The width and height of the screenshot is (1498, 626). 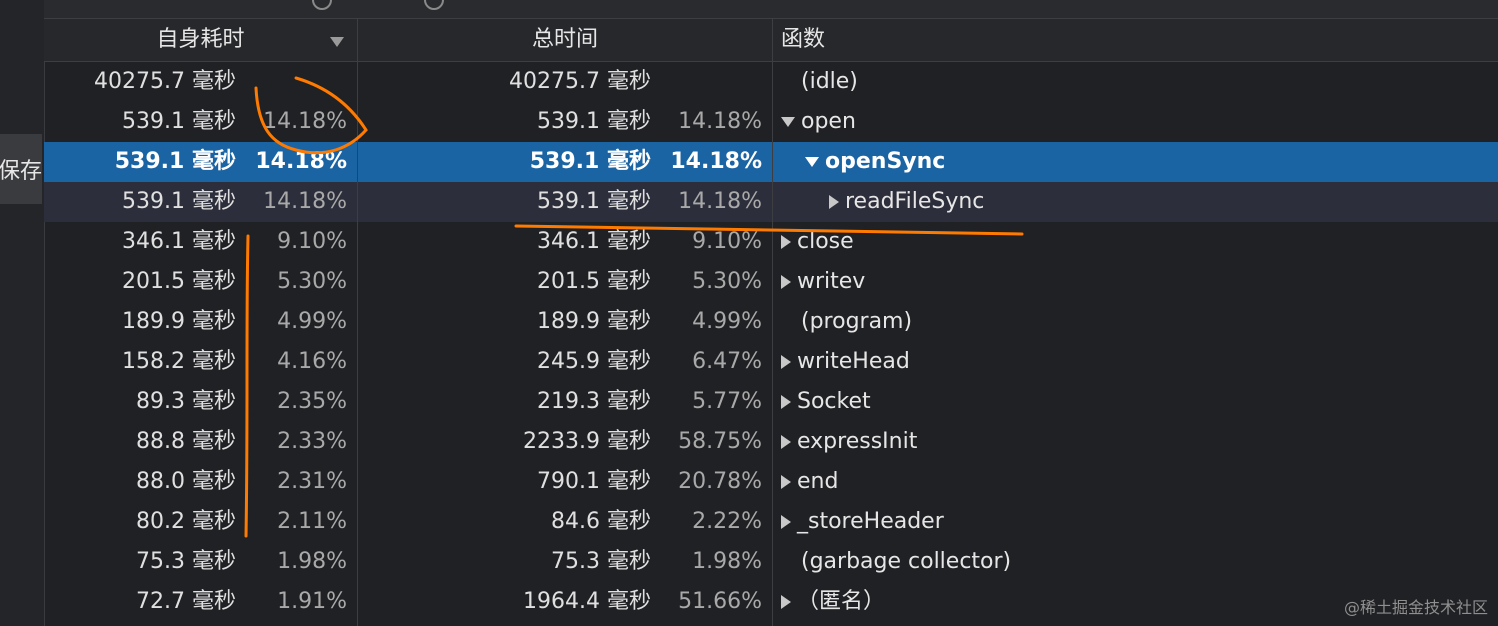 I want to click on table-row: 158.2 毫秒 4.16% 245.9 毫秒 6.47% writeHead, so click(x=771, y=362).